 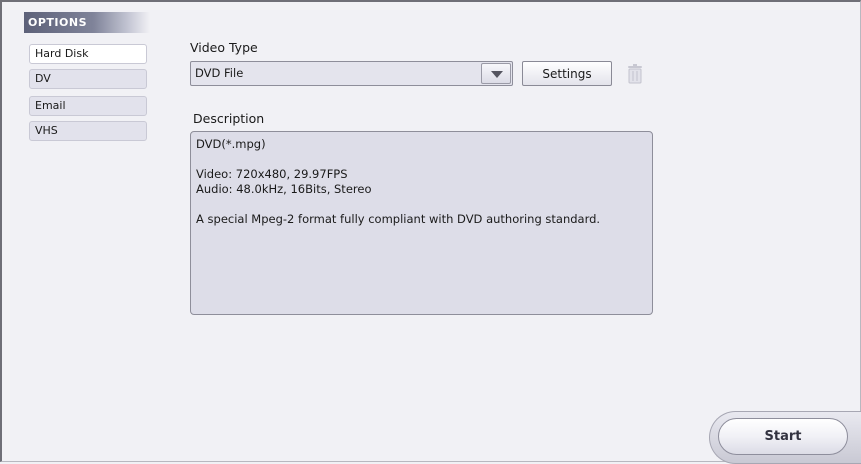 What do you see at coordinates (272, 174) in the screenshot?
I see `description-video-spec: Video: 720x480, 29.97FPS` at bounding box center [272, 174].